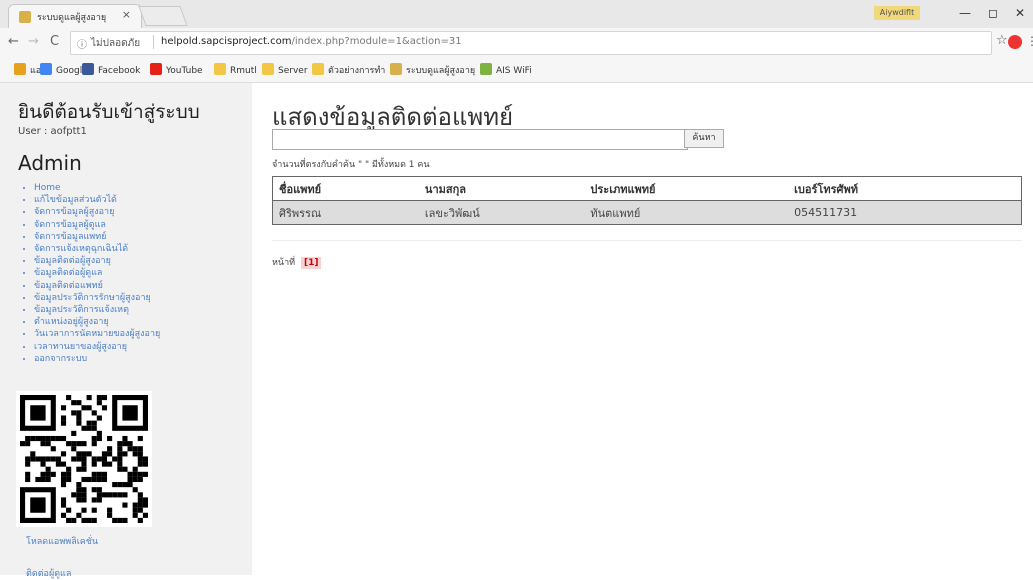  I want to click on address-divider, so click(153, 42).